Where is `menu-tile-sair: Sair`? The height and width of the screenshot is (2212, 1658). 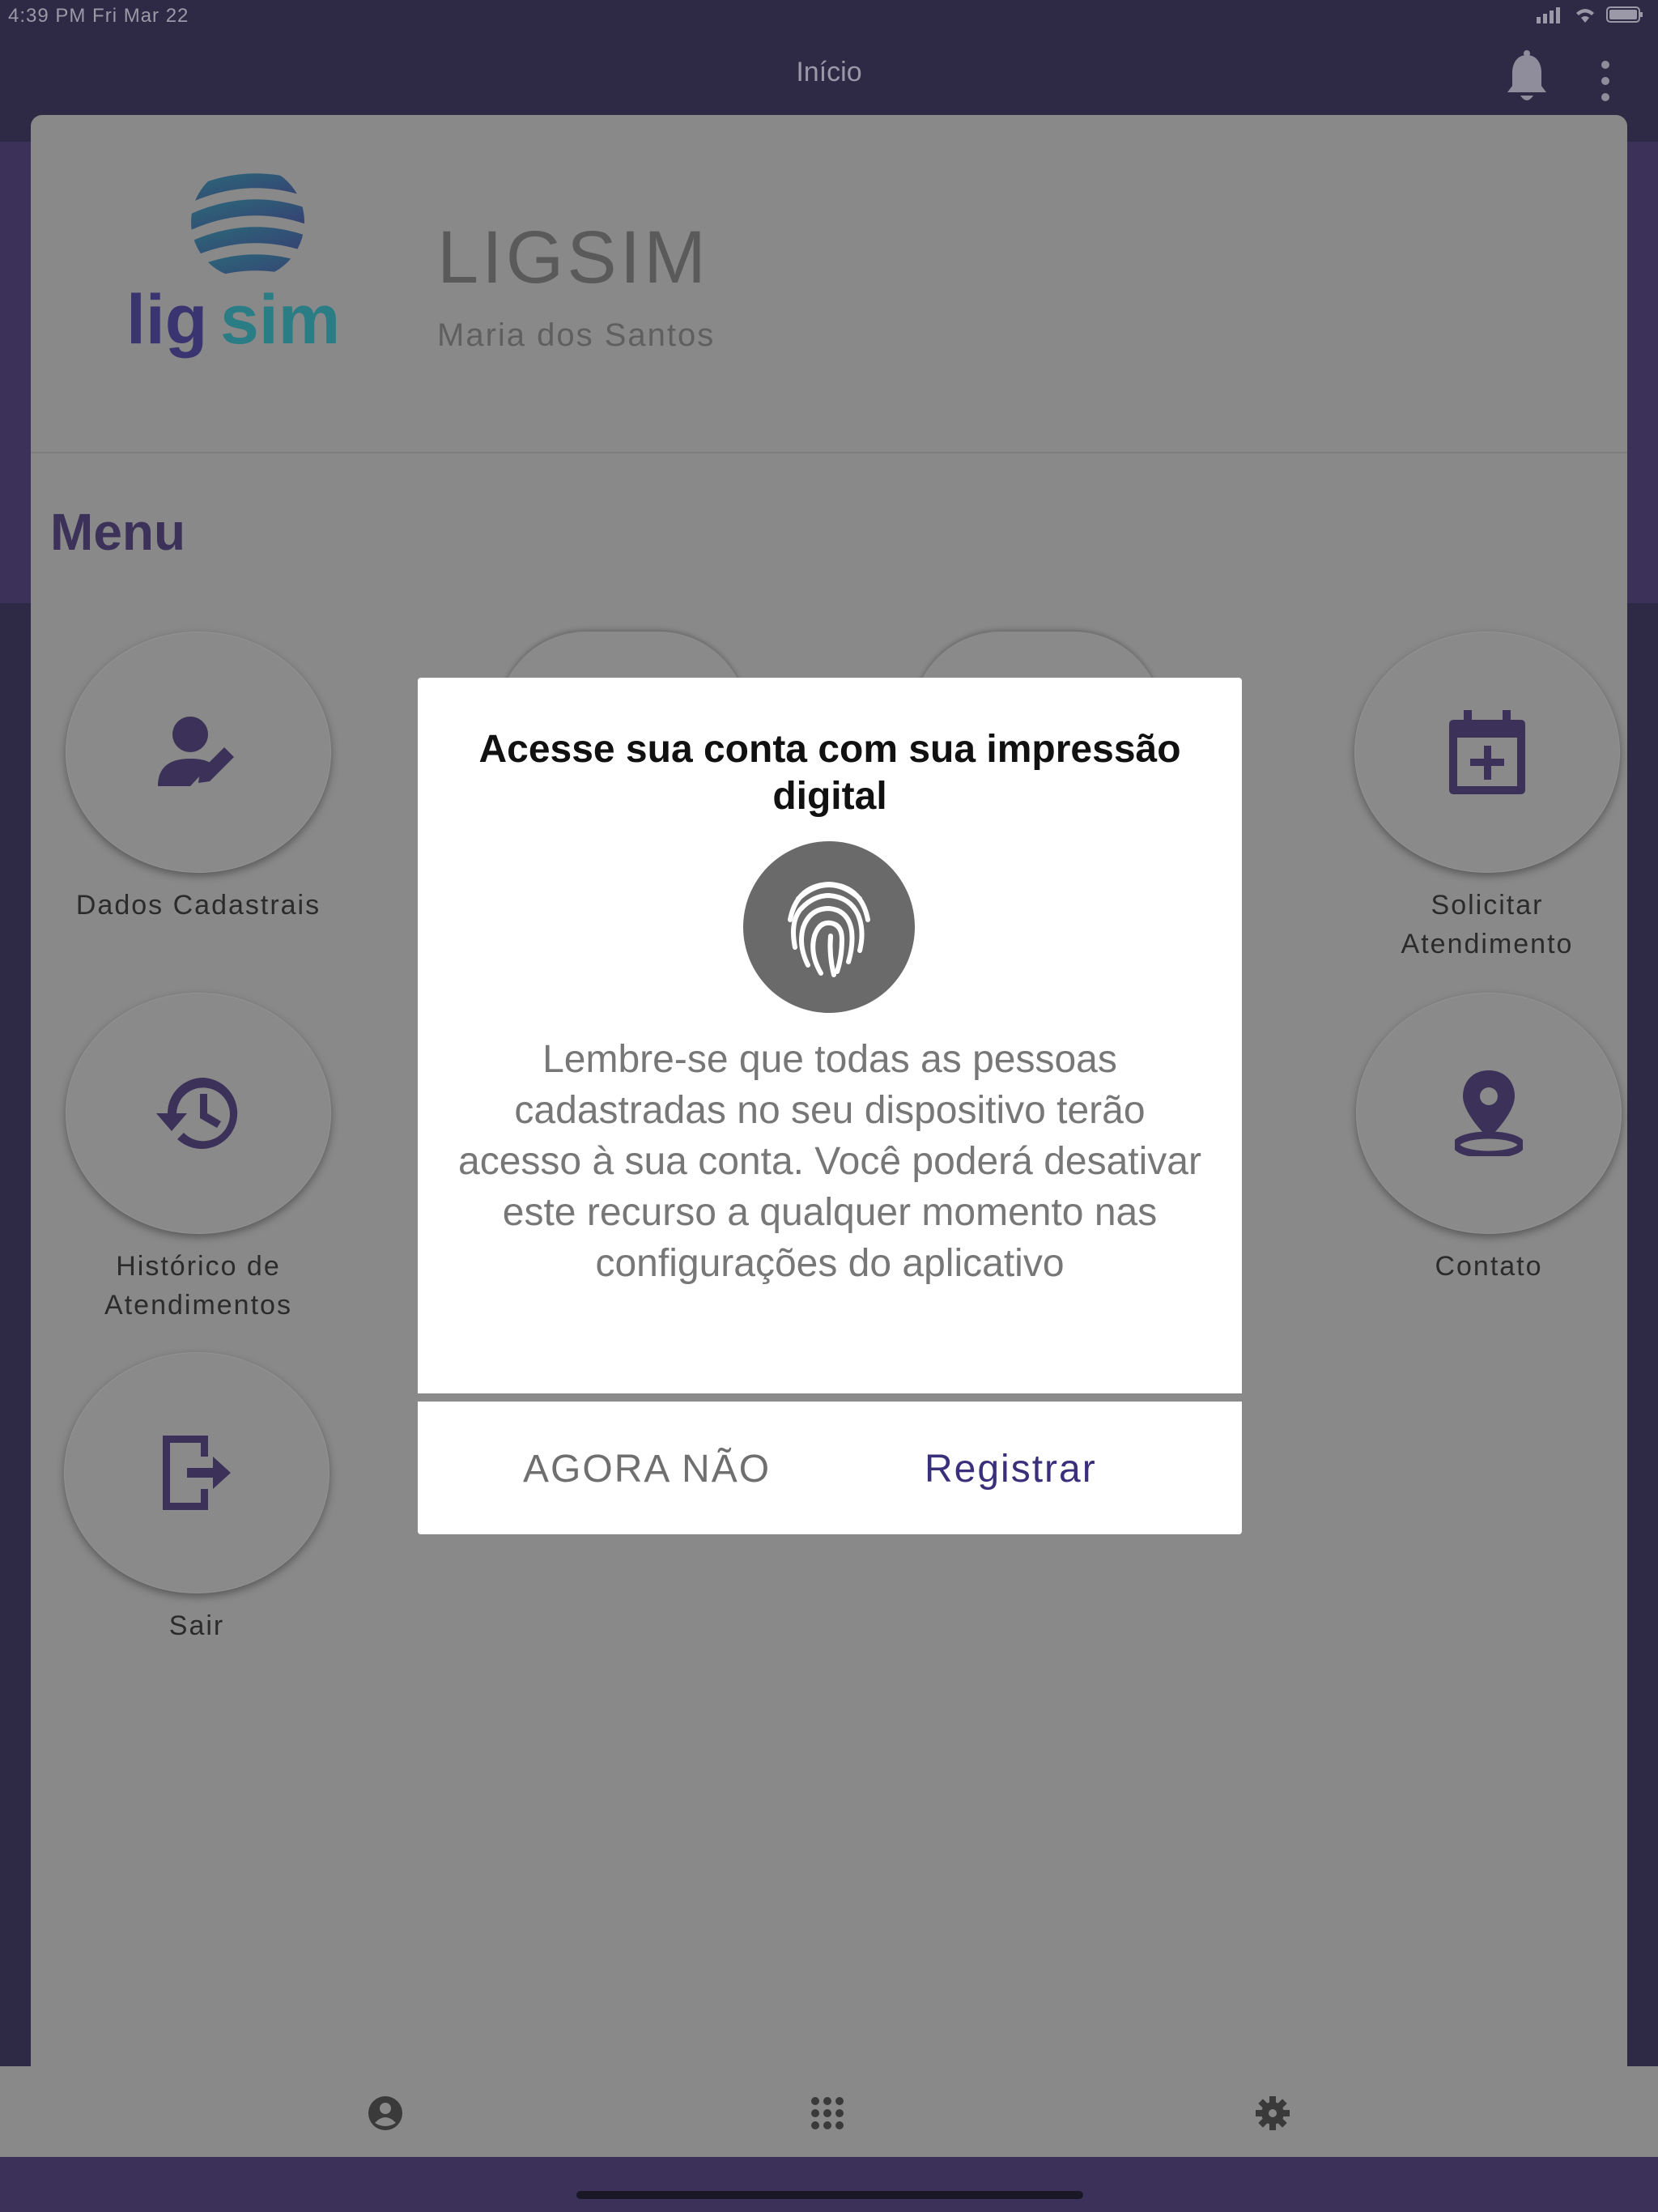 menu-tile-sair: Sair is located at coordinates (196, 1498).